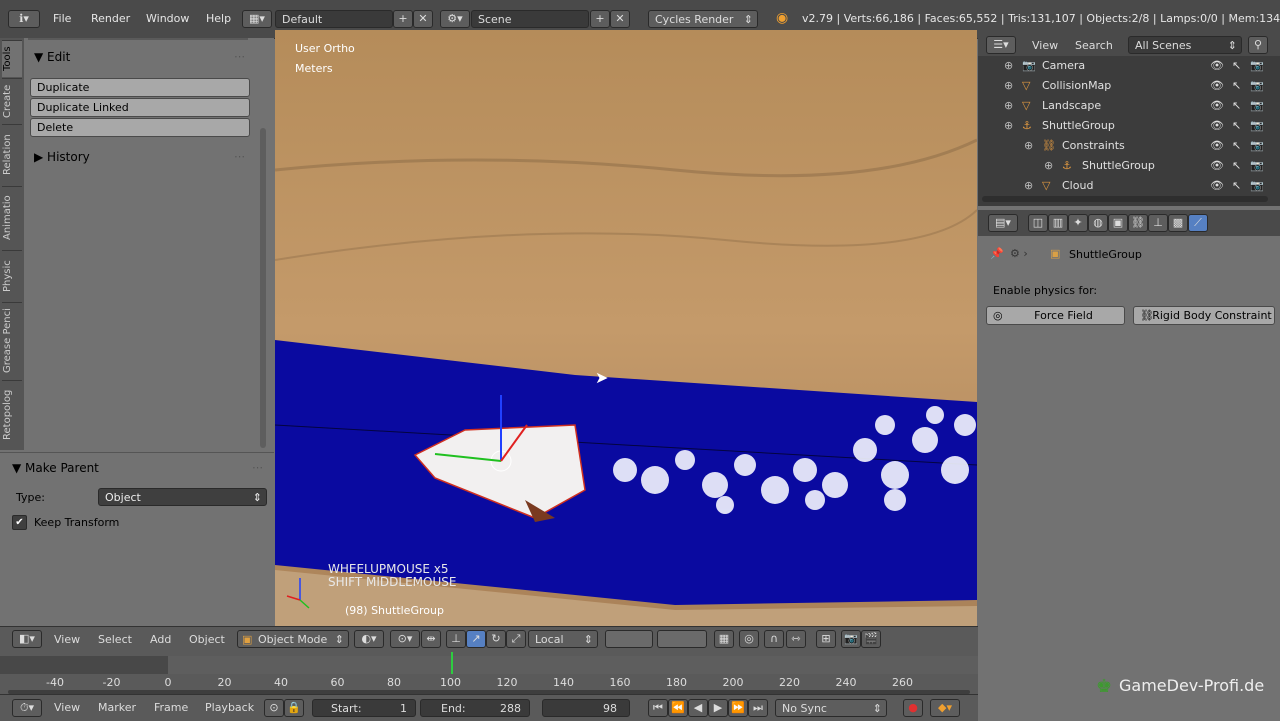 The image size is (1280, 721). Describe the element at coordinates (364, 708) in the screenshot. I see `start-frame-field: Start: 1` at that location.